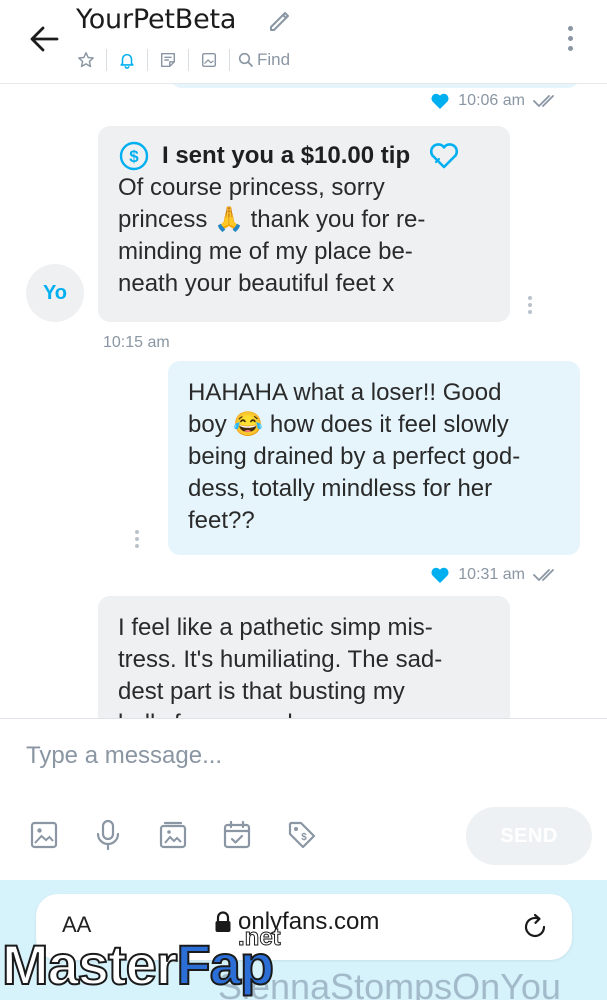 The height and width of the screenshot is (1000, 607). What do you see at coordinates (491, 574) in the screenshot?
I see `message-time: 10:31 am` at bounding box center [491, 574].